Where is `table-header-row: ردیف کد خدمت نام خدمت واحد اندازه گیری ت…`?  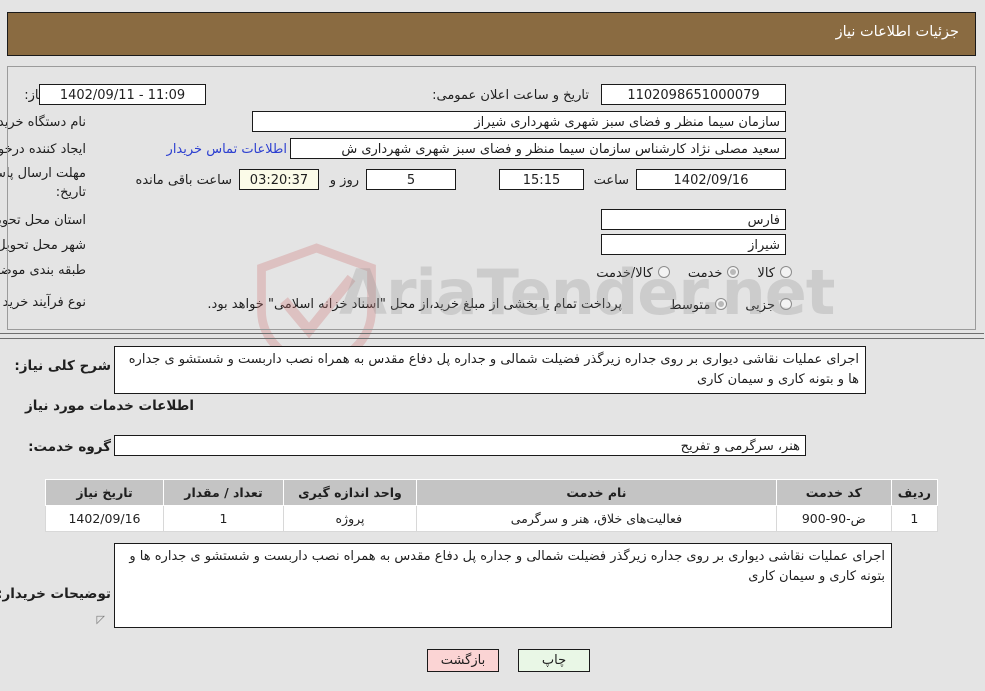 table-header-row: ردیف کد خدمت نام خدمت واحد اندازه گیری ت… is located at coordinates (493, 492).